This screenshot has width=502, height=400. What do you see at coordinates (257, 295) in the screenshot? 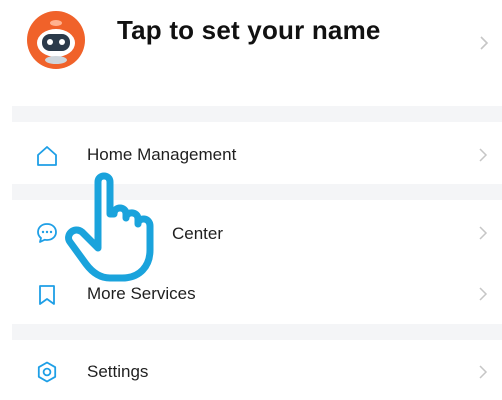
I see `menu-item-more-services: More Services` at bounding box center [257, 295].